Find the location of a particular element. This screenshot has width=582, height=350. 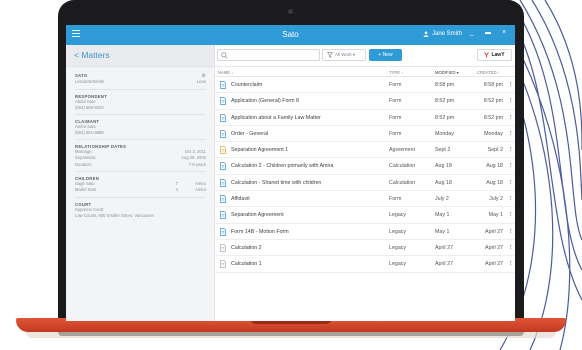

table-row: Order - General Form Monday Monday ⋮ is located at coordinates (365, 134).